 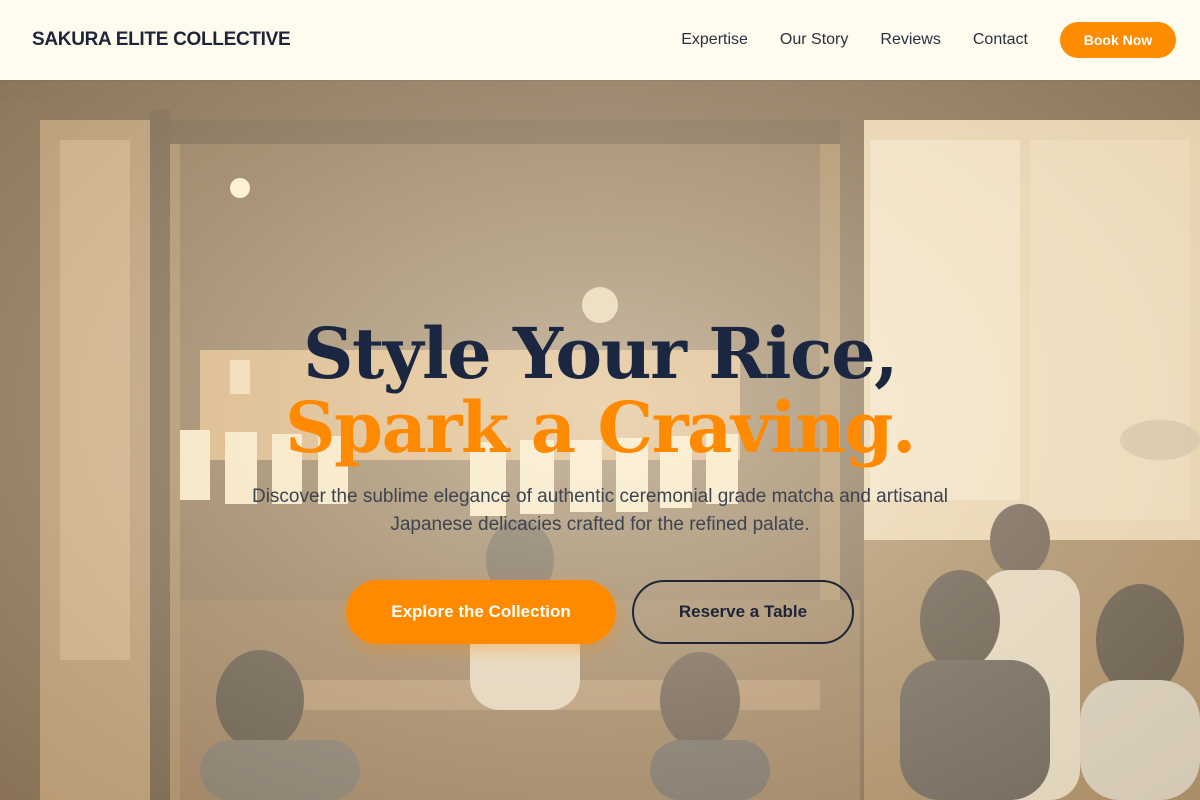 I want to click on main-nav: Expertise Our Story Reviews Contact, so click(x=854, y=40).